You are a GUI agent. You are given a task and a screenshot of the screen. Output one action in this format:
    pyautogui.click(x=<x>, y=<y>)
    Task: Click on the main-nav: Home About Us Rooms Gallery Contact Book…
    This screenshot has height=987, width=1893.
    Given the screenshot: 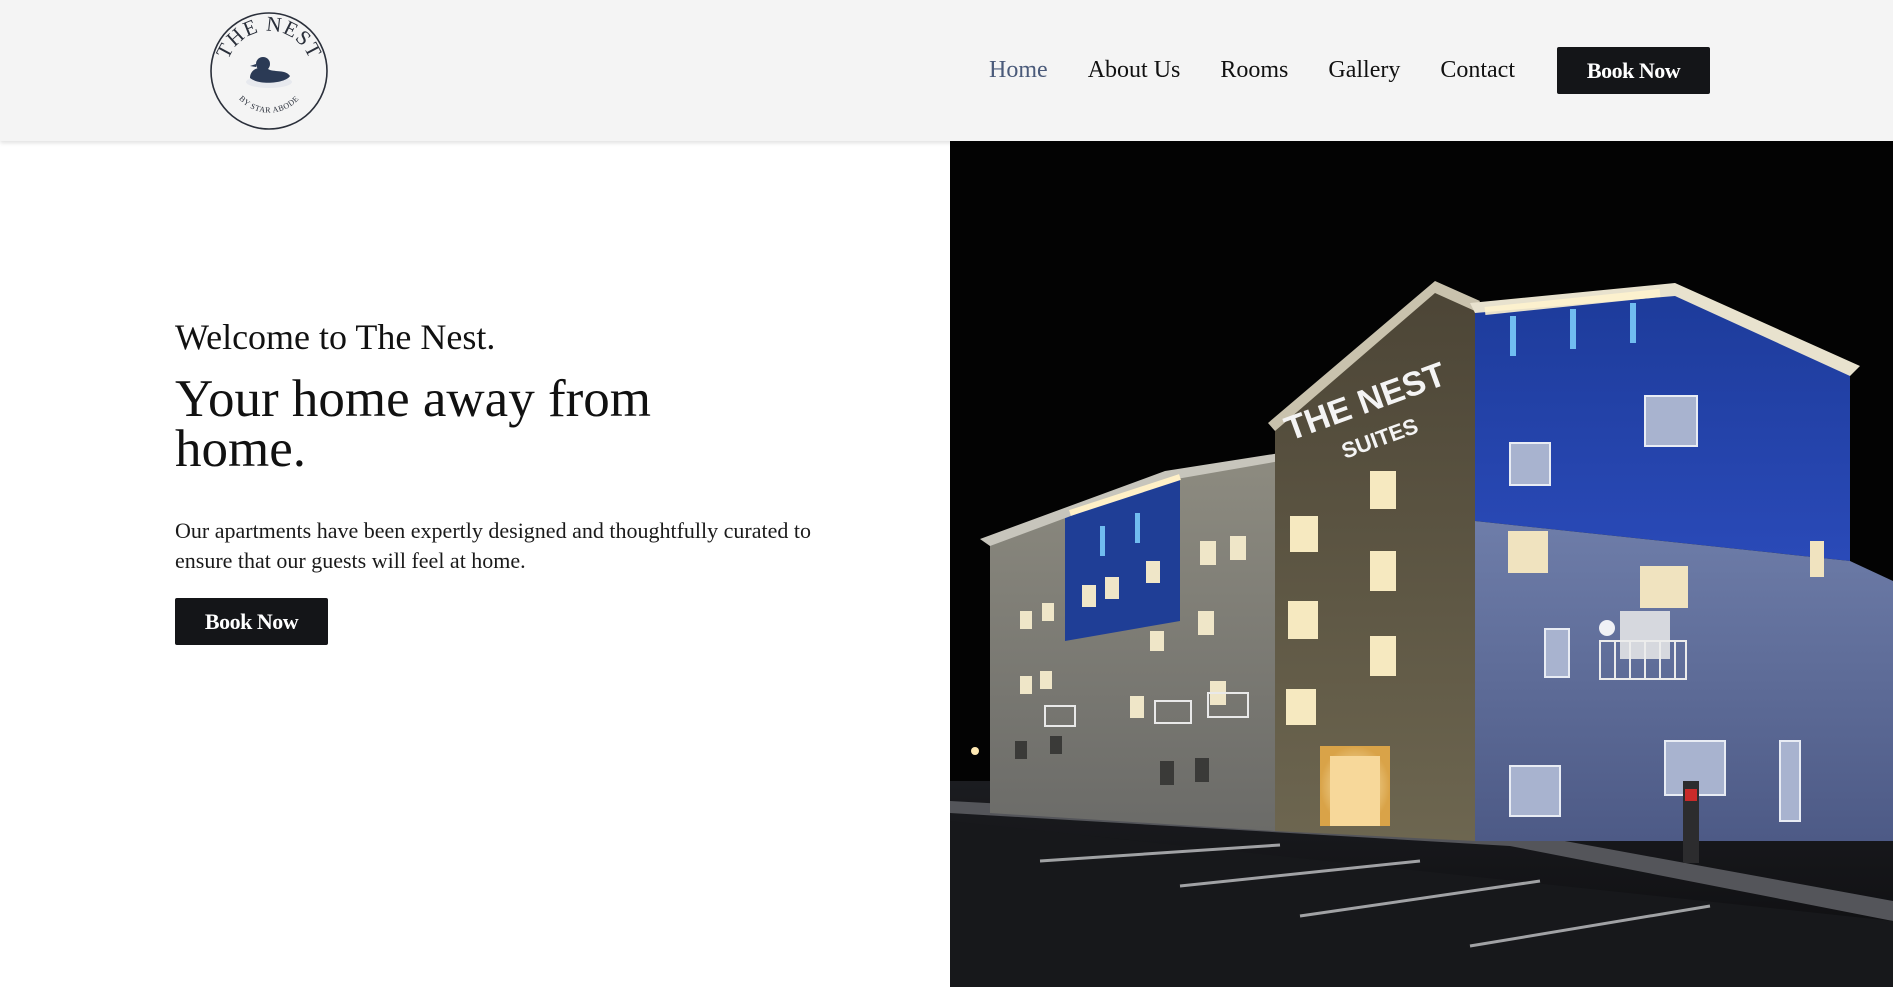 What is the action you would take?
    pyautogui.click(x=1441, y=70)
    